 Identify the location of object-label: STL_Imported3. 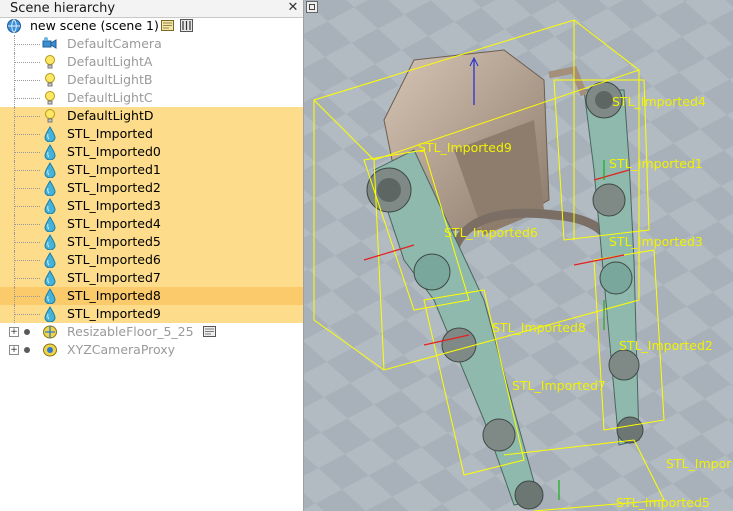
(656, 241).